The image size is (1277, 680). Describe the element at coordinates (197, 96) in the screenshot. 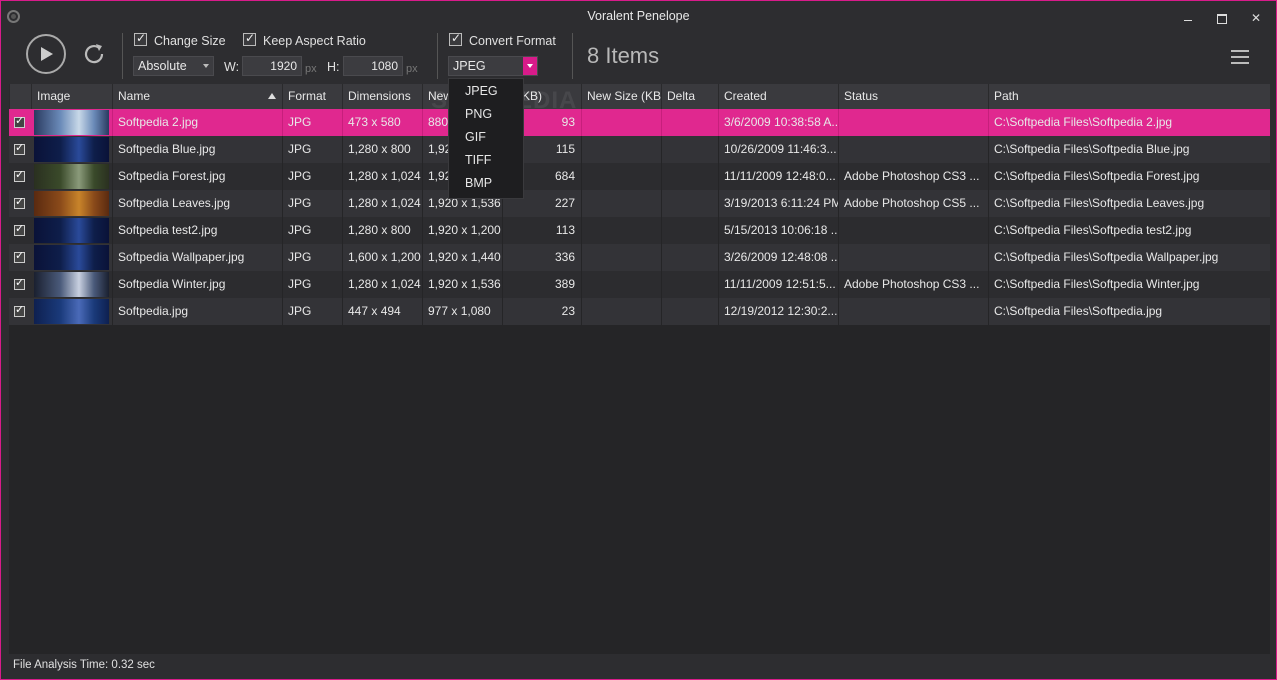

I see `column-header: Name` at that location.